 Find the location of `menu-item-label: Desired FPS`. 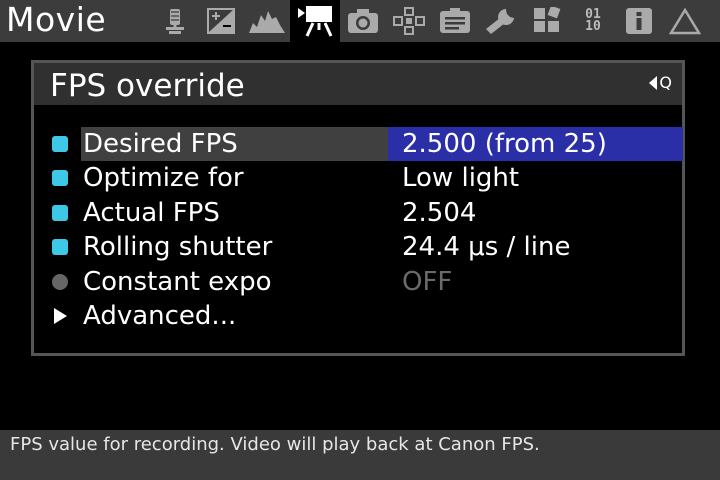

menu-item-label: Desired FPS is located at coordinates (236, 144).